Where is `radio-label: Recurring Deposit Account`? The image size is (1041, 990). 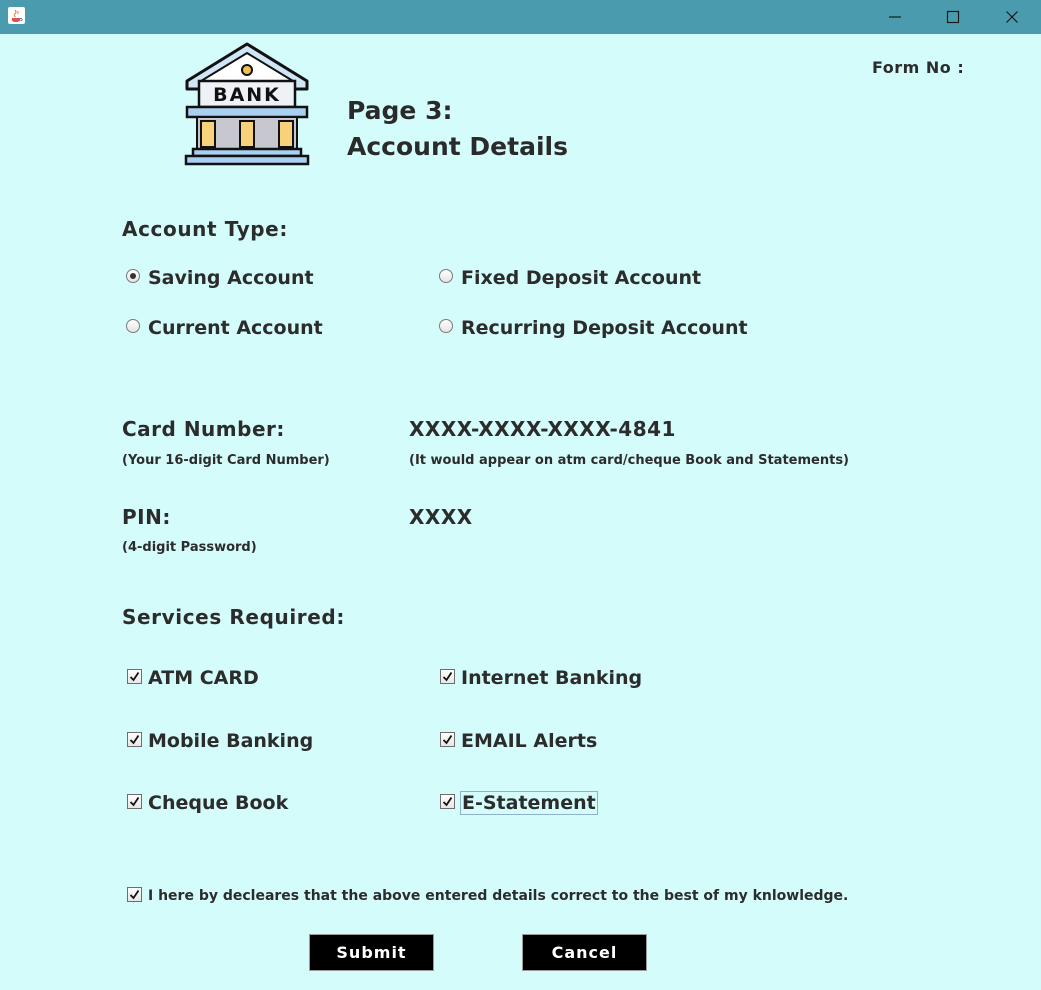
radio-label: Recurring Deposit Account is located at coordinates (604, 328).